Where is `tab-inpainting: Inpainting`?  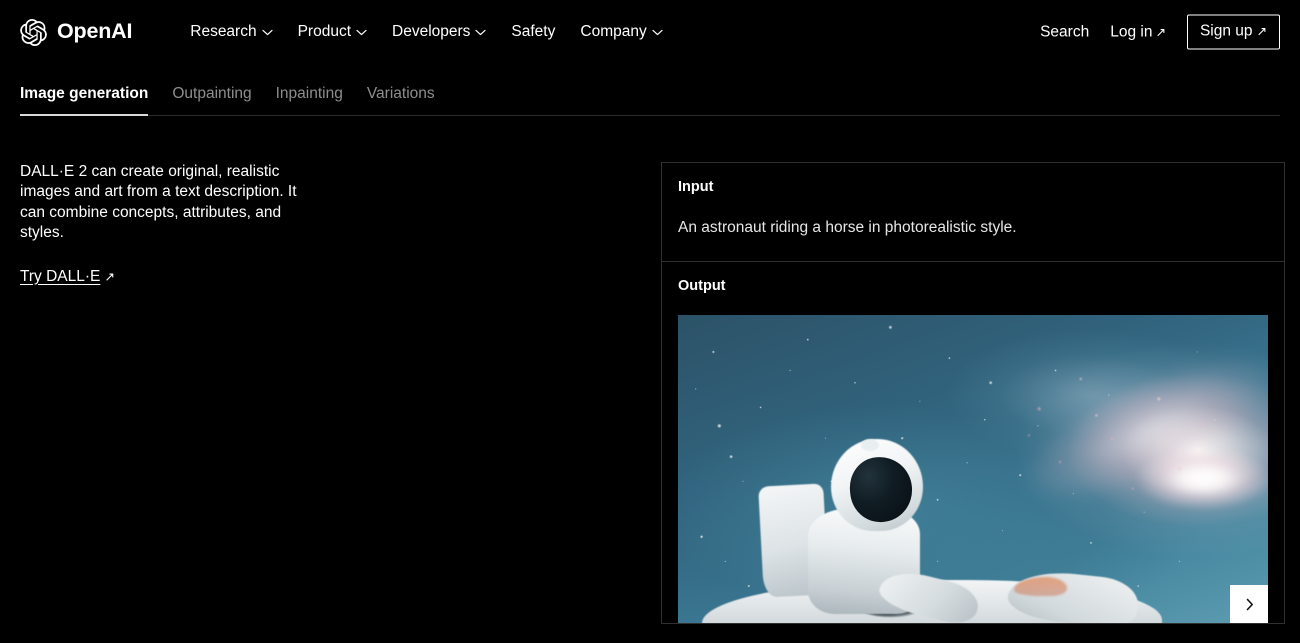
tab-inpainting: Inpainting is located at coordinates (309, 101).